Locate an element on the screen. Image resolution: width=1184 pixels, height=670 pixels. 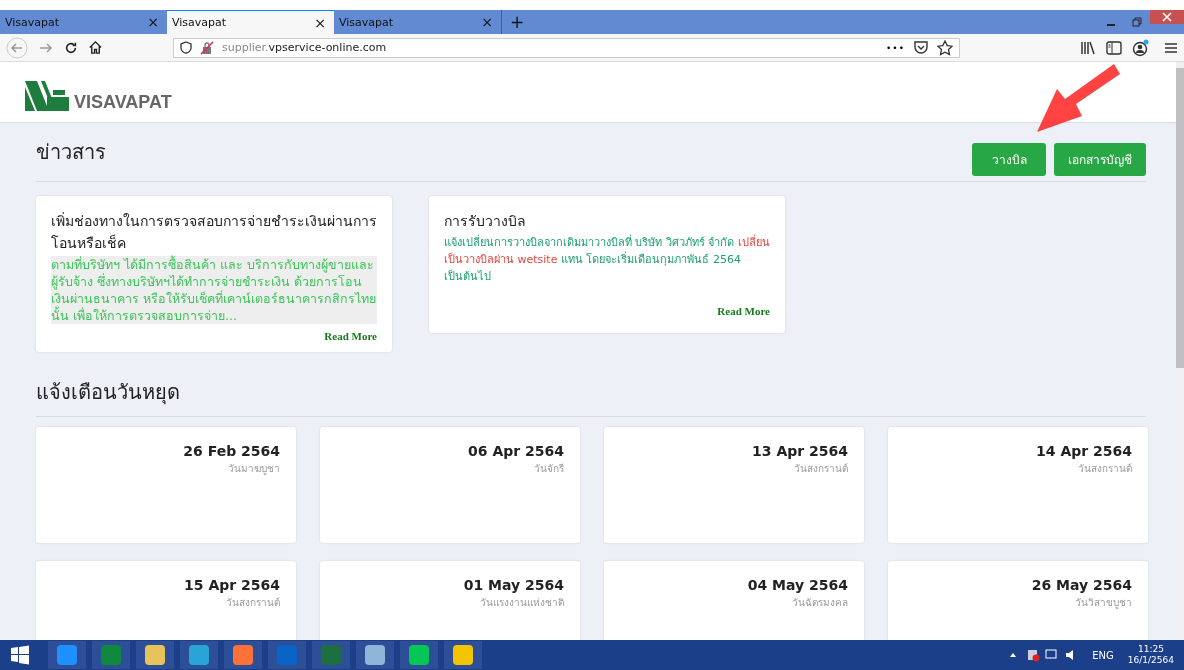
close-icon is located at coordinates (1167, 17).